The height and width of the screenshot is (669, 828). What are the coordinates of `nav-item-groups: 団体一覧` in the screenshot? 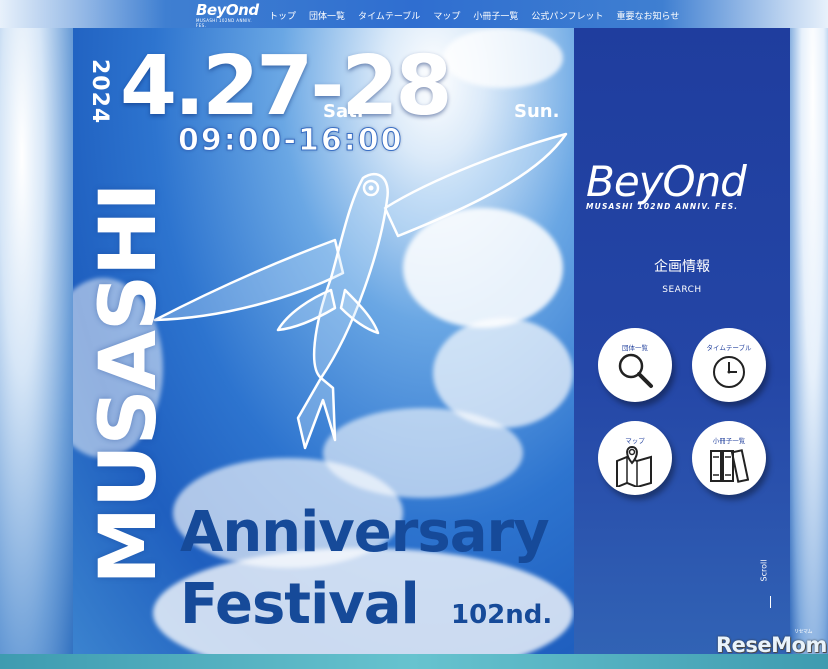 It's located at (327, 15).